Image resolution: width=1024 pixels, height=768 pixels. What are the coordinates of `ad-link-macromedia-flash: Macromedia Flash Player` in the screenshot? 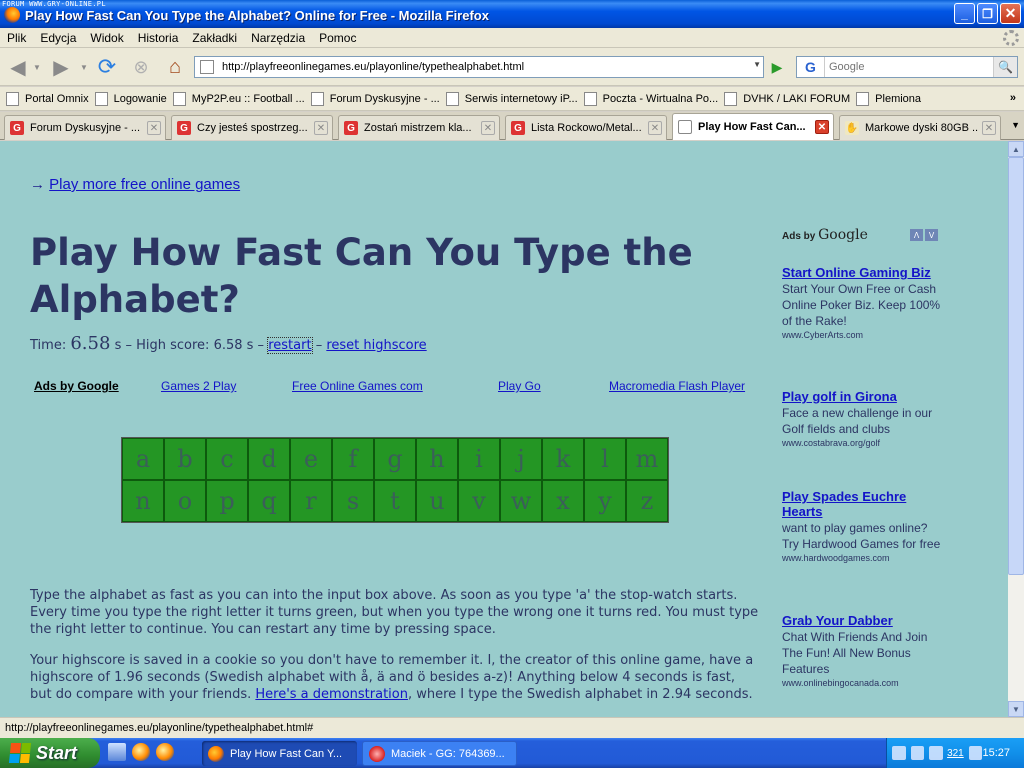 It's located at (677, 386).